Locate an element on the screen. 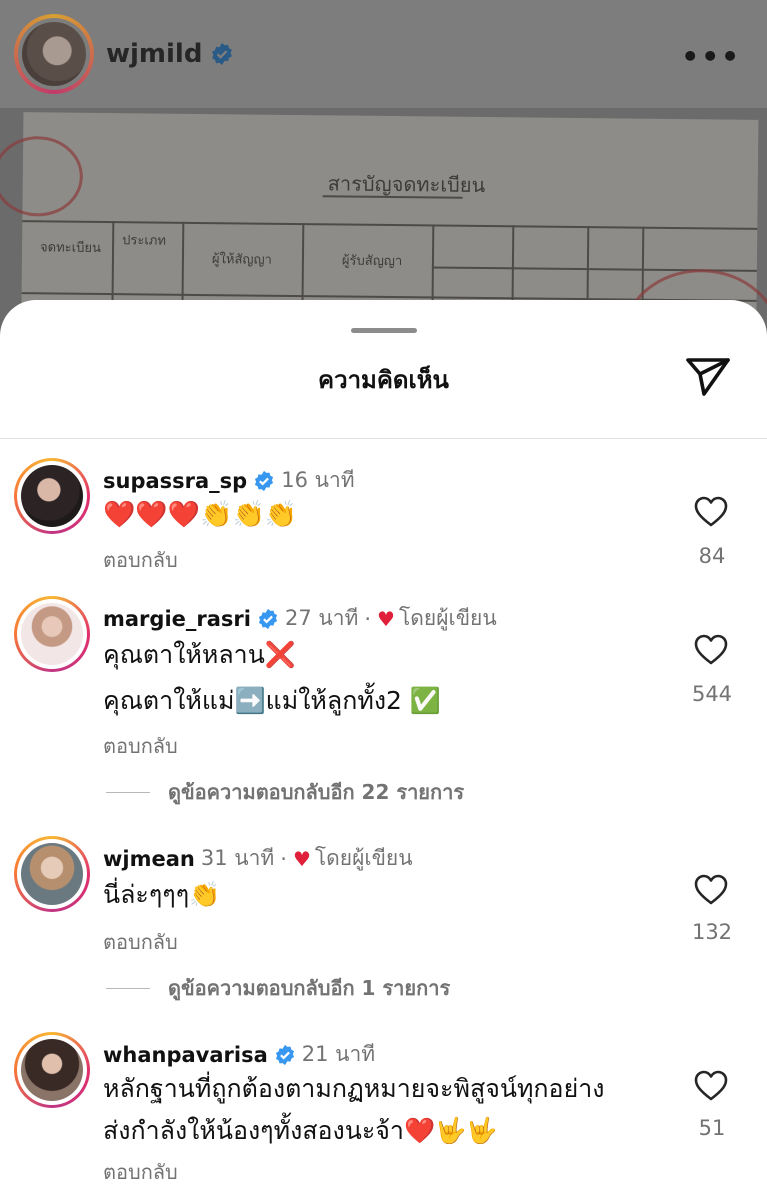 Image resolution: width=767 pixels, height=1200 pixels. comment-username: wjmean is located at coordinates (149, 859).